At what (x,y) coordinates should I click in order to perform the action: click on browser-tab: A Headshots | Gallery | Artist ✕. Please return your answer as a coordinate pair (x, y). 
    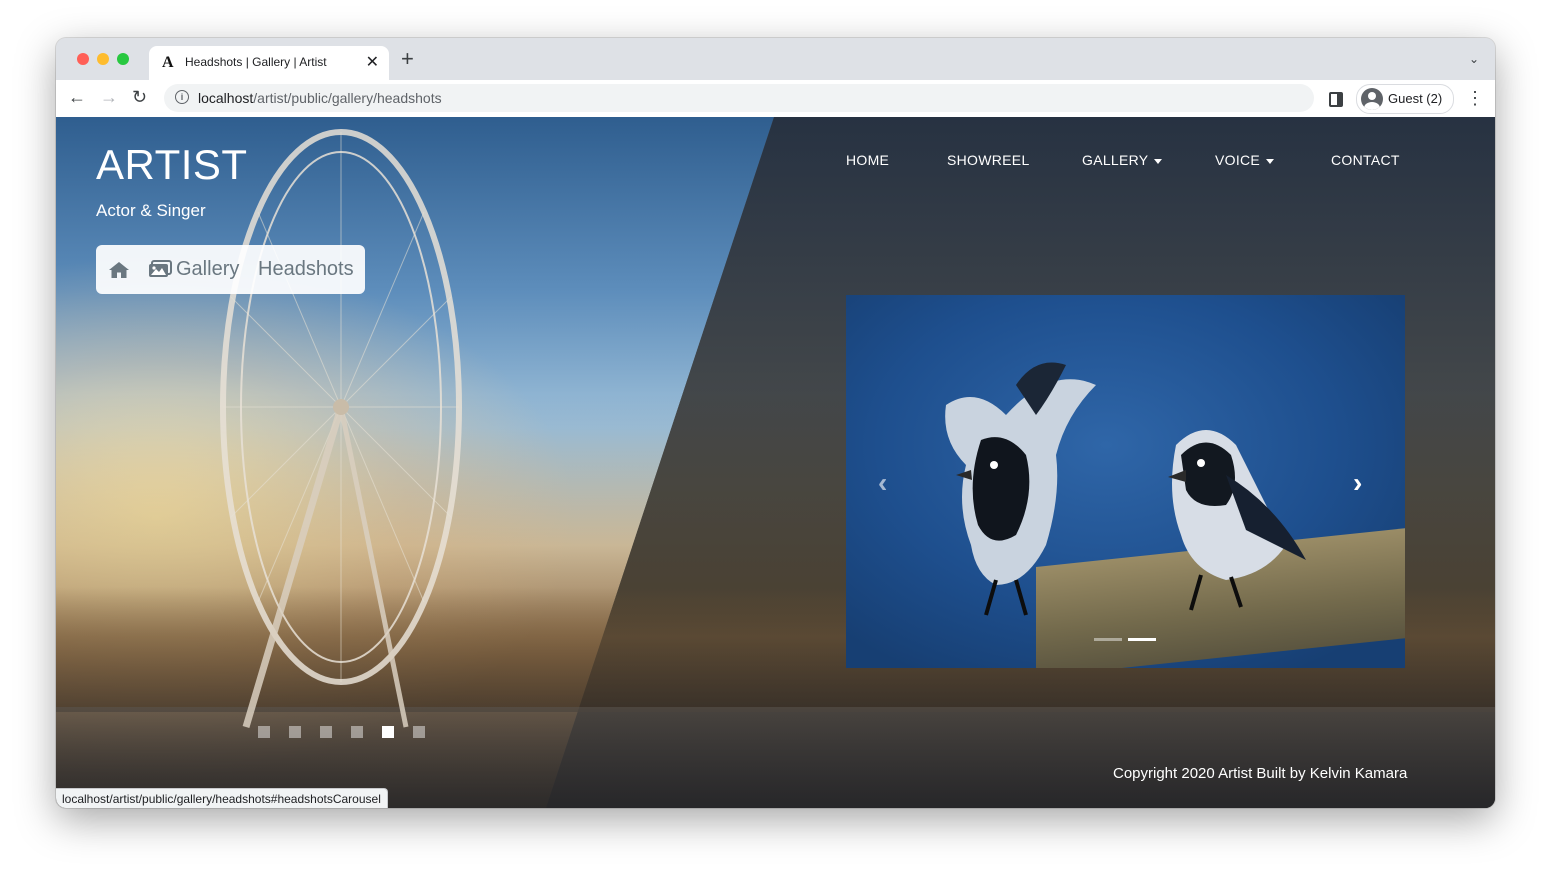
    Looking at the image, I should click on (269, 63).